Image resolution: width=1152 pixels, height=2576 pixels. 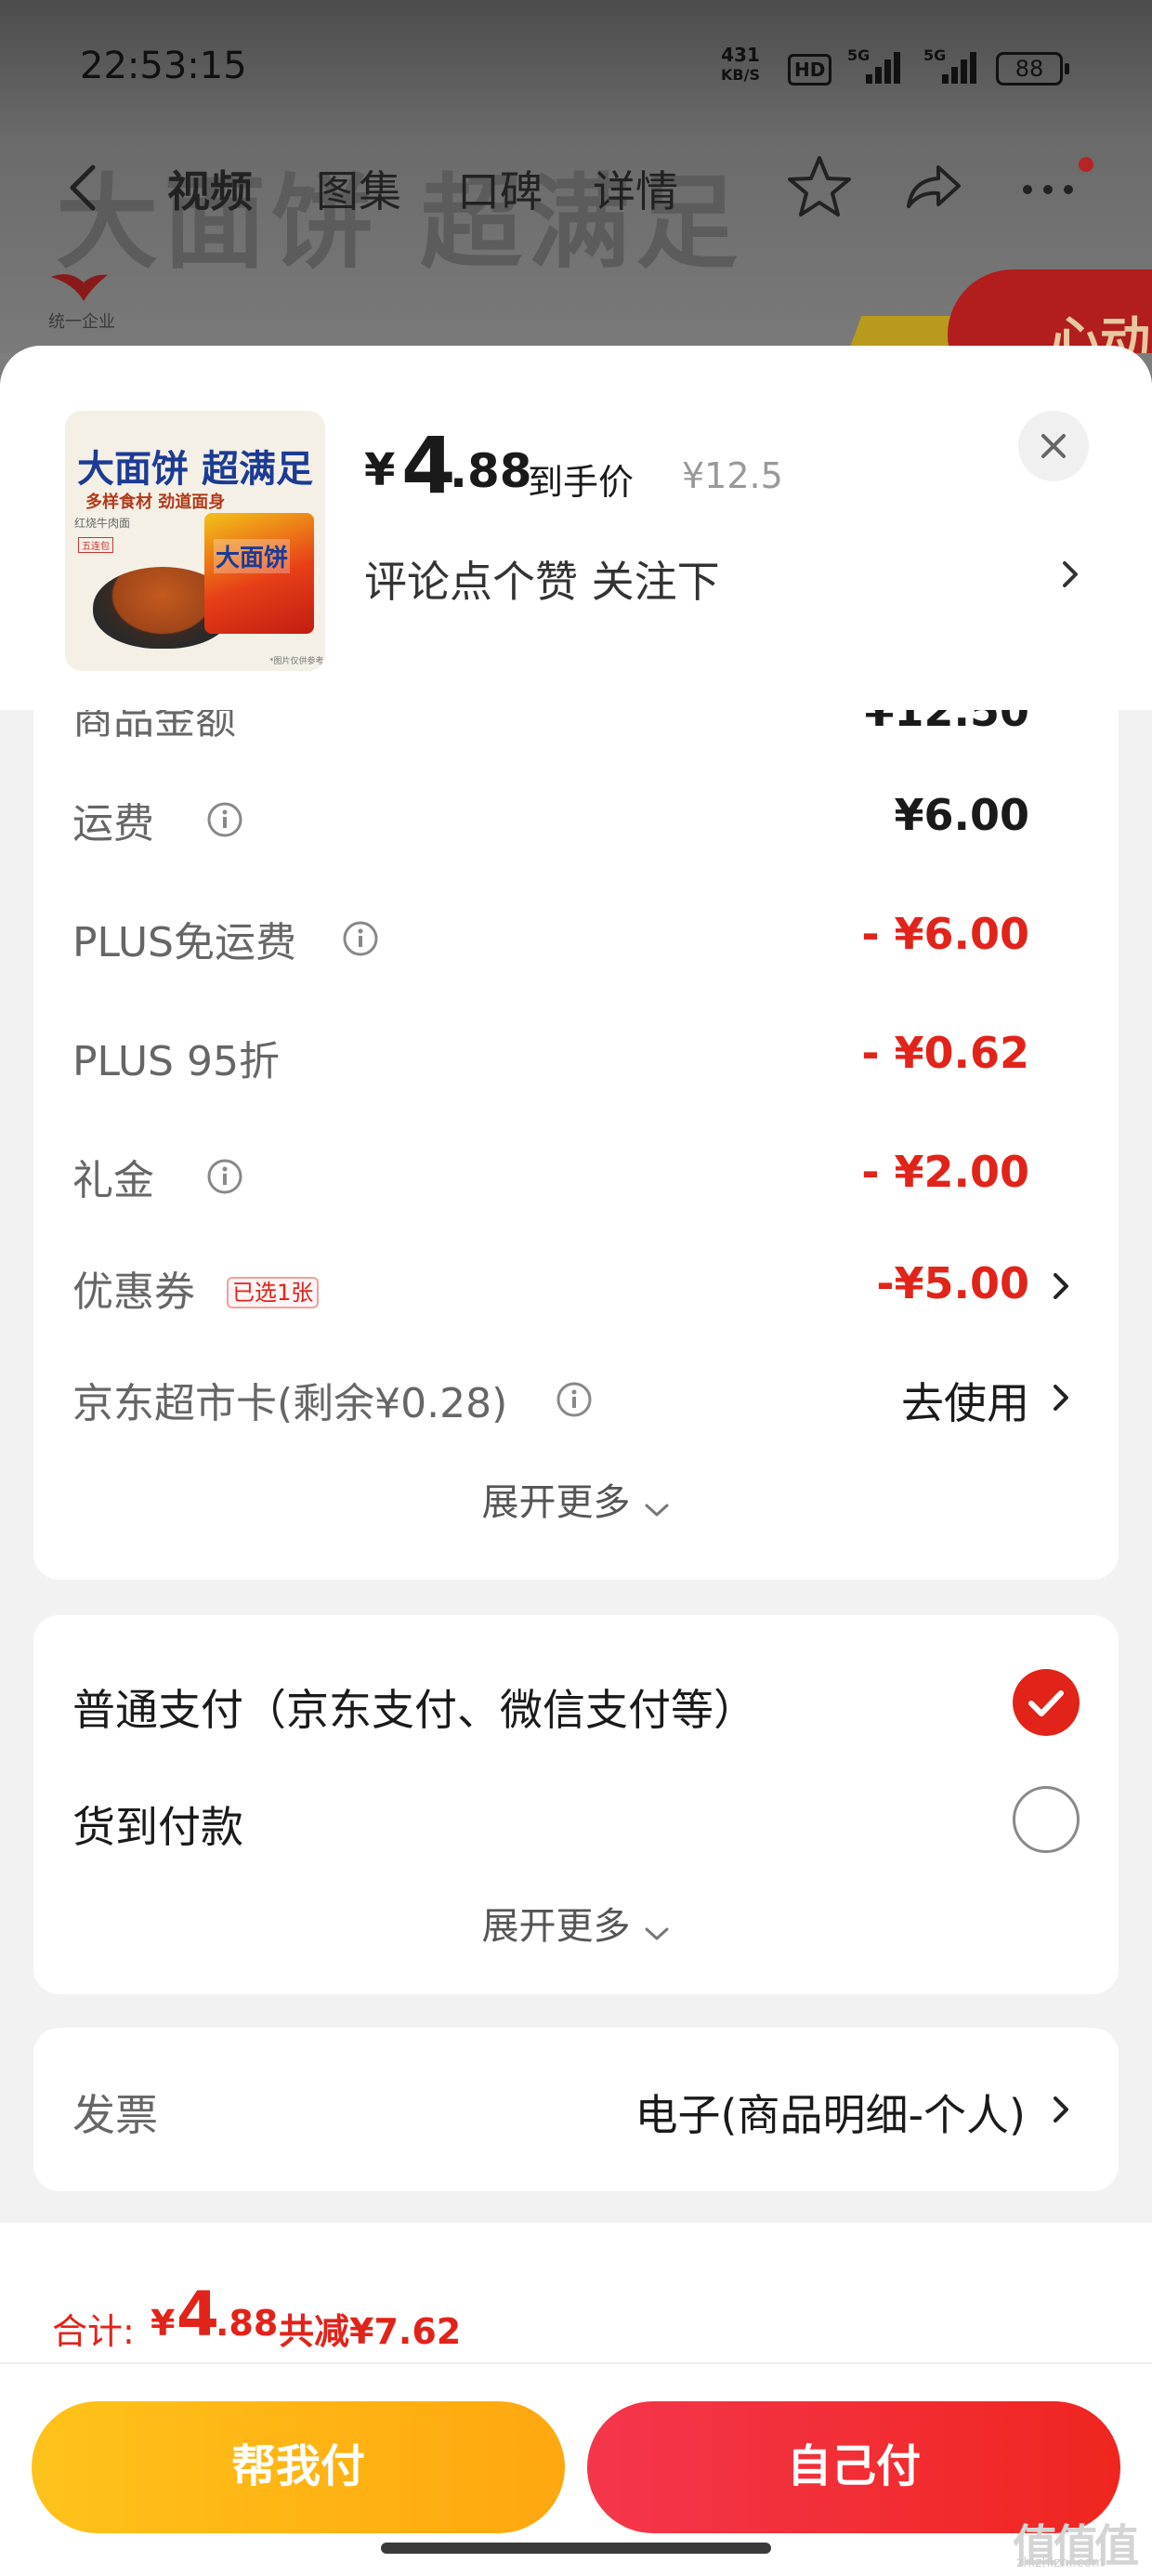 I want to click on promo-tip-row: 评论点个赞 关注下, so click(x=726, y=574).